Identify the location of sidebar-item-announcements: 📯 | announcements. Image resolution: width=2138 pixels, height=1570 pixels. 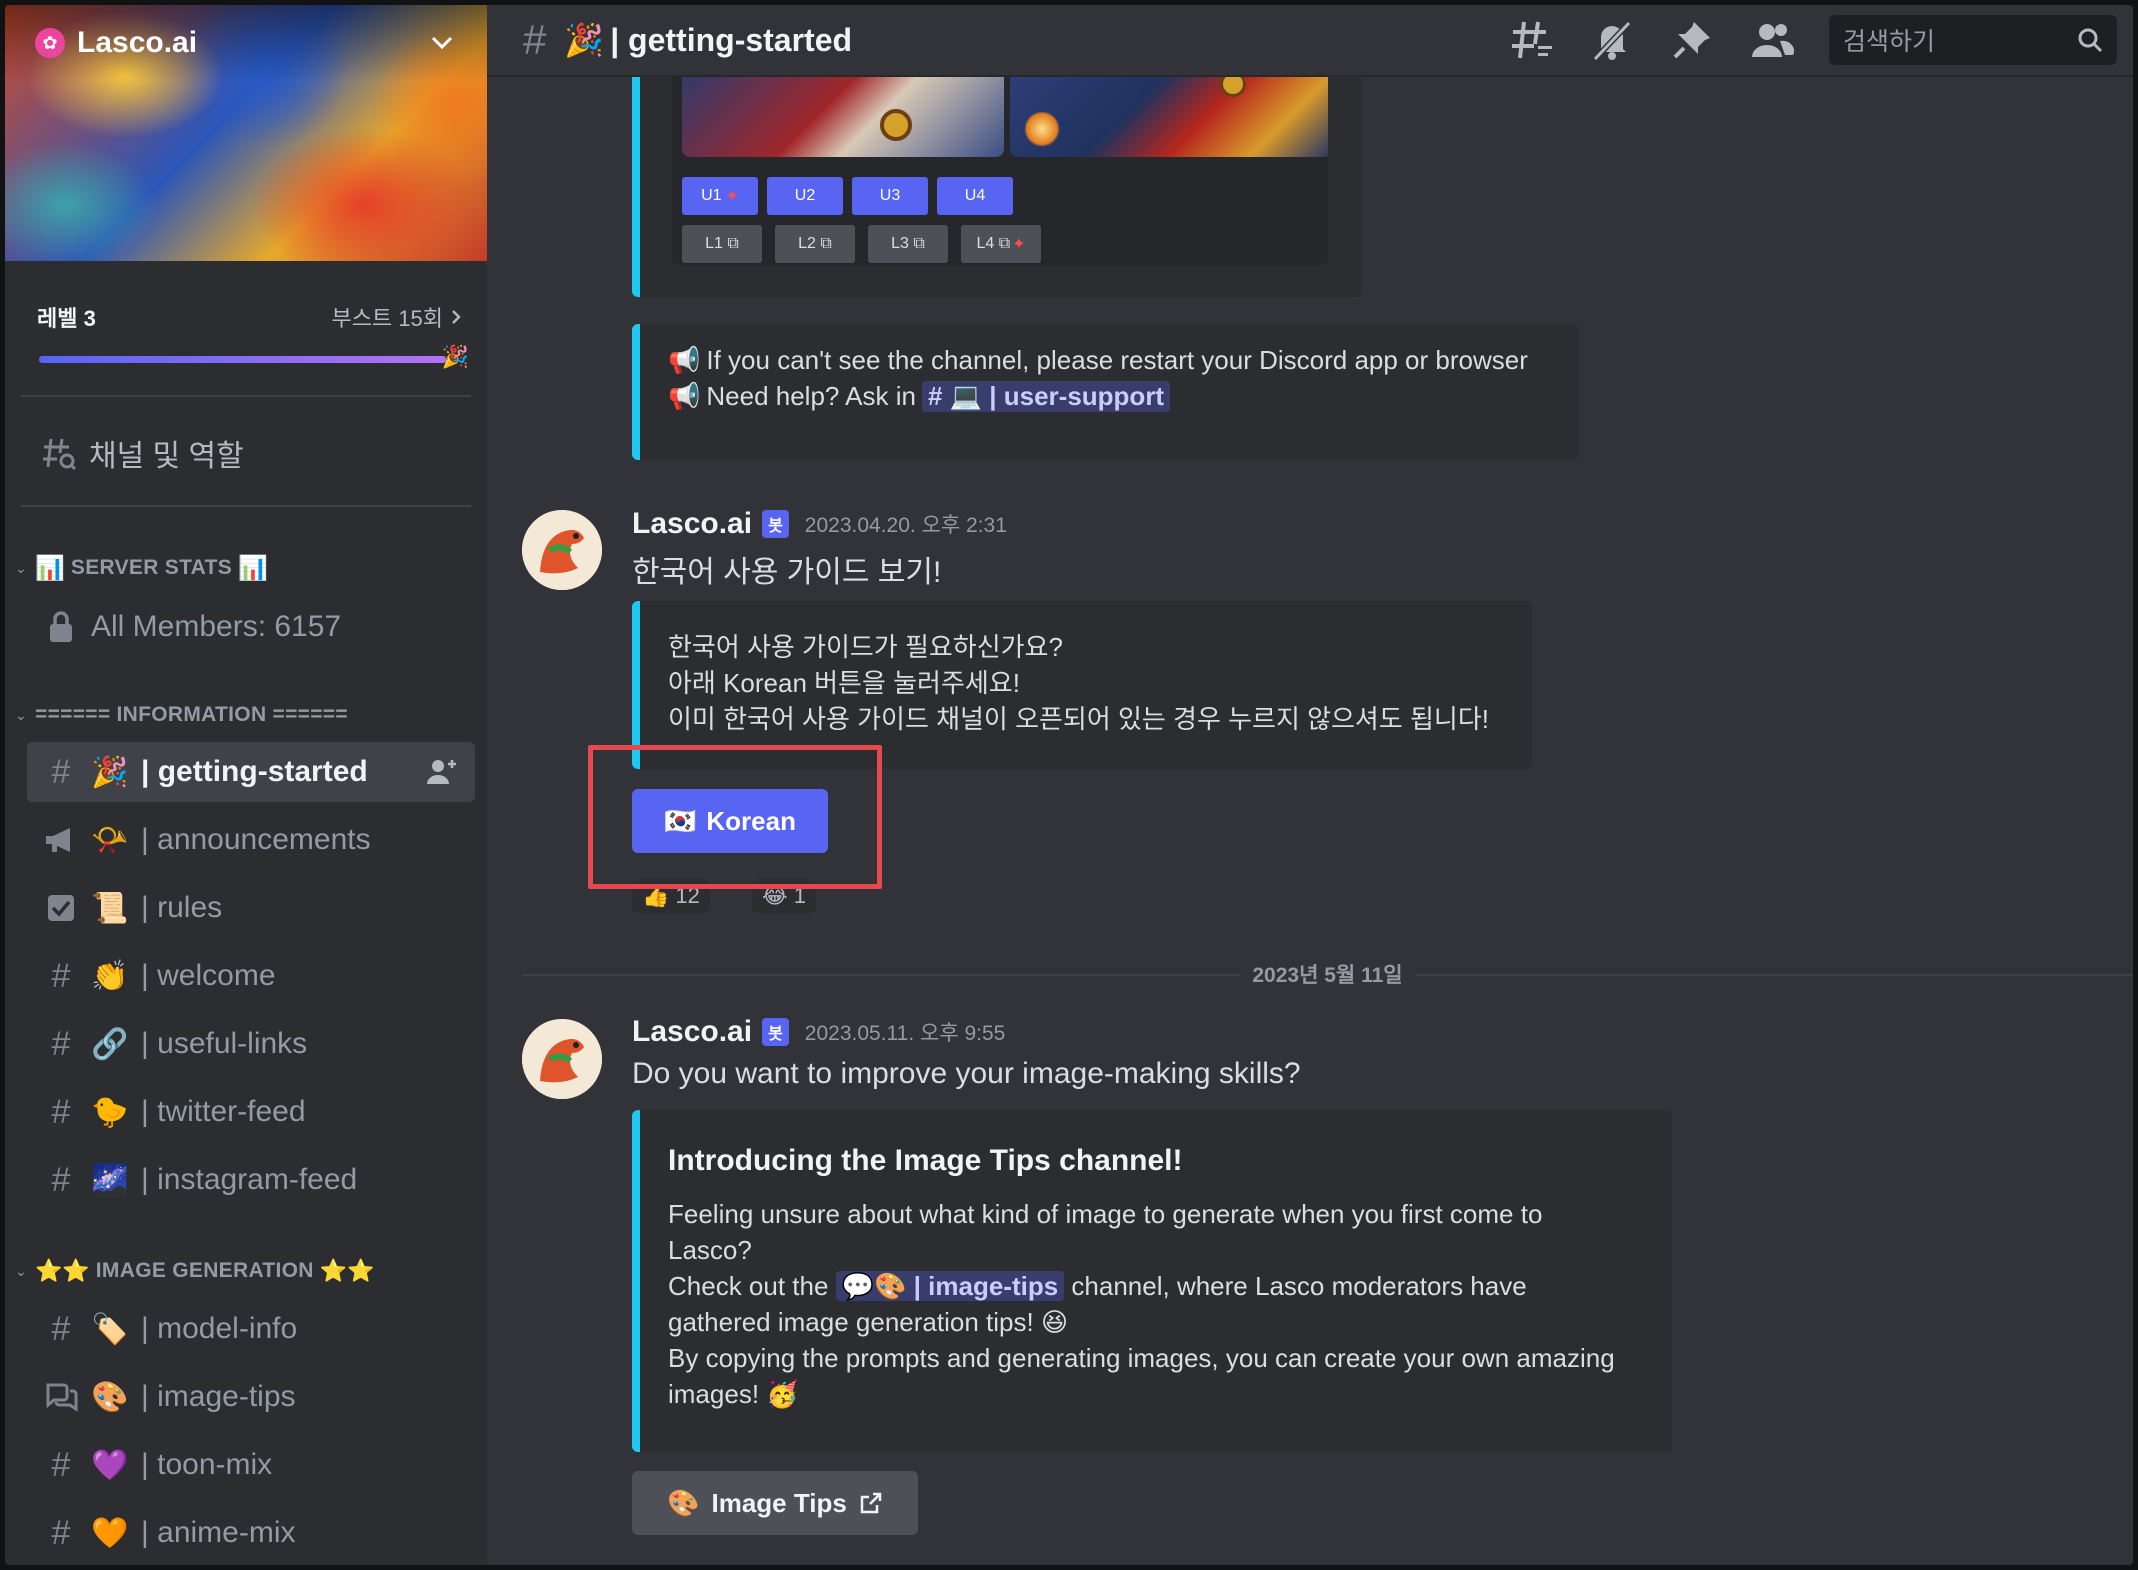
(251, 840).